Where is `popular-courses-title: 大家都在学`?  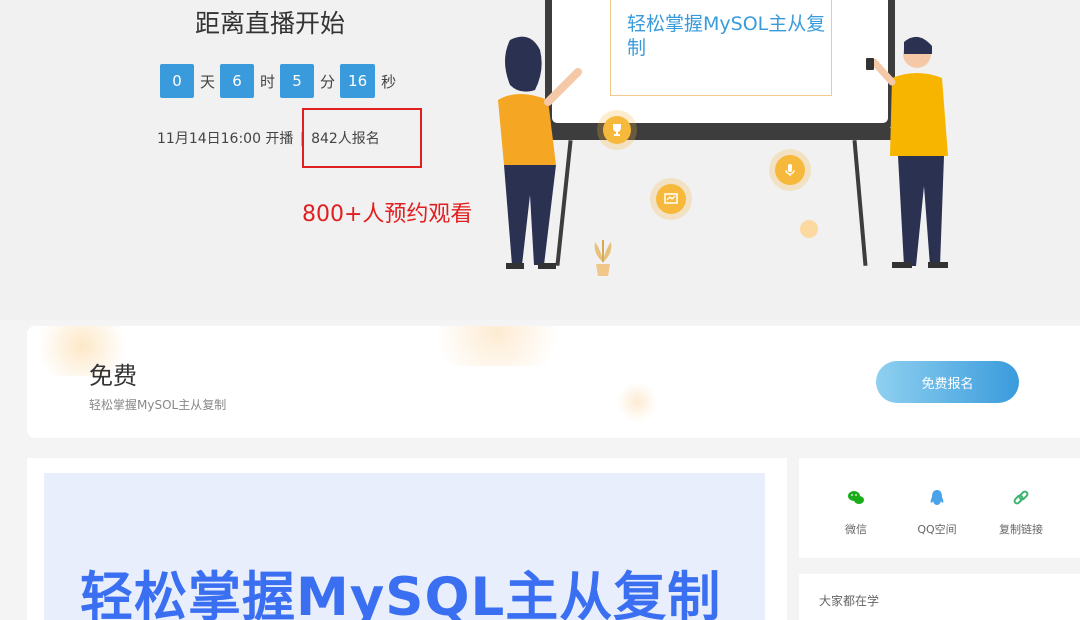 popular-courses-title: 大家都在学 is located at coordinates (849, 601).